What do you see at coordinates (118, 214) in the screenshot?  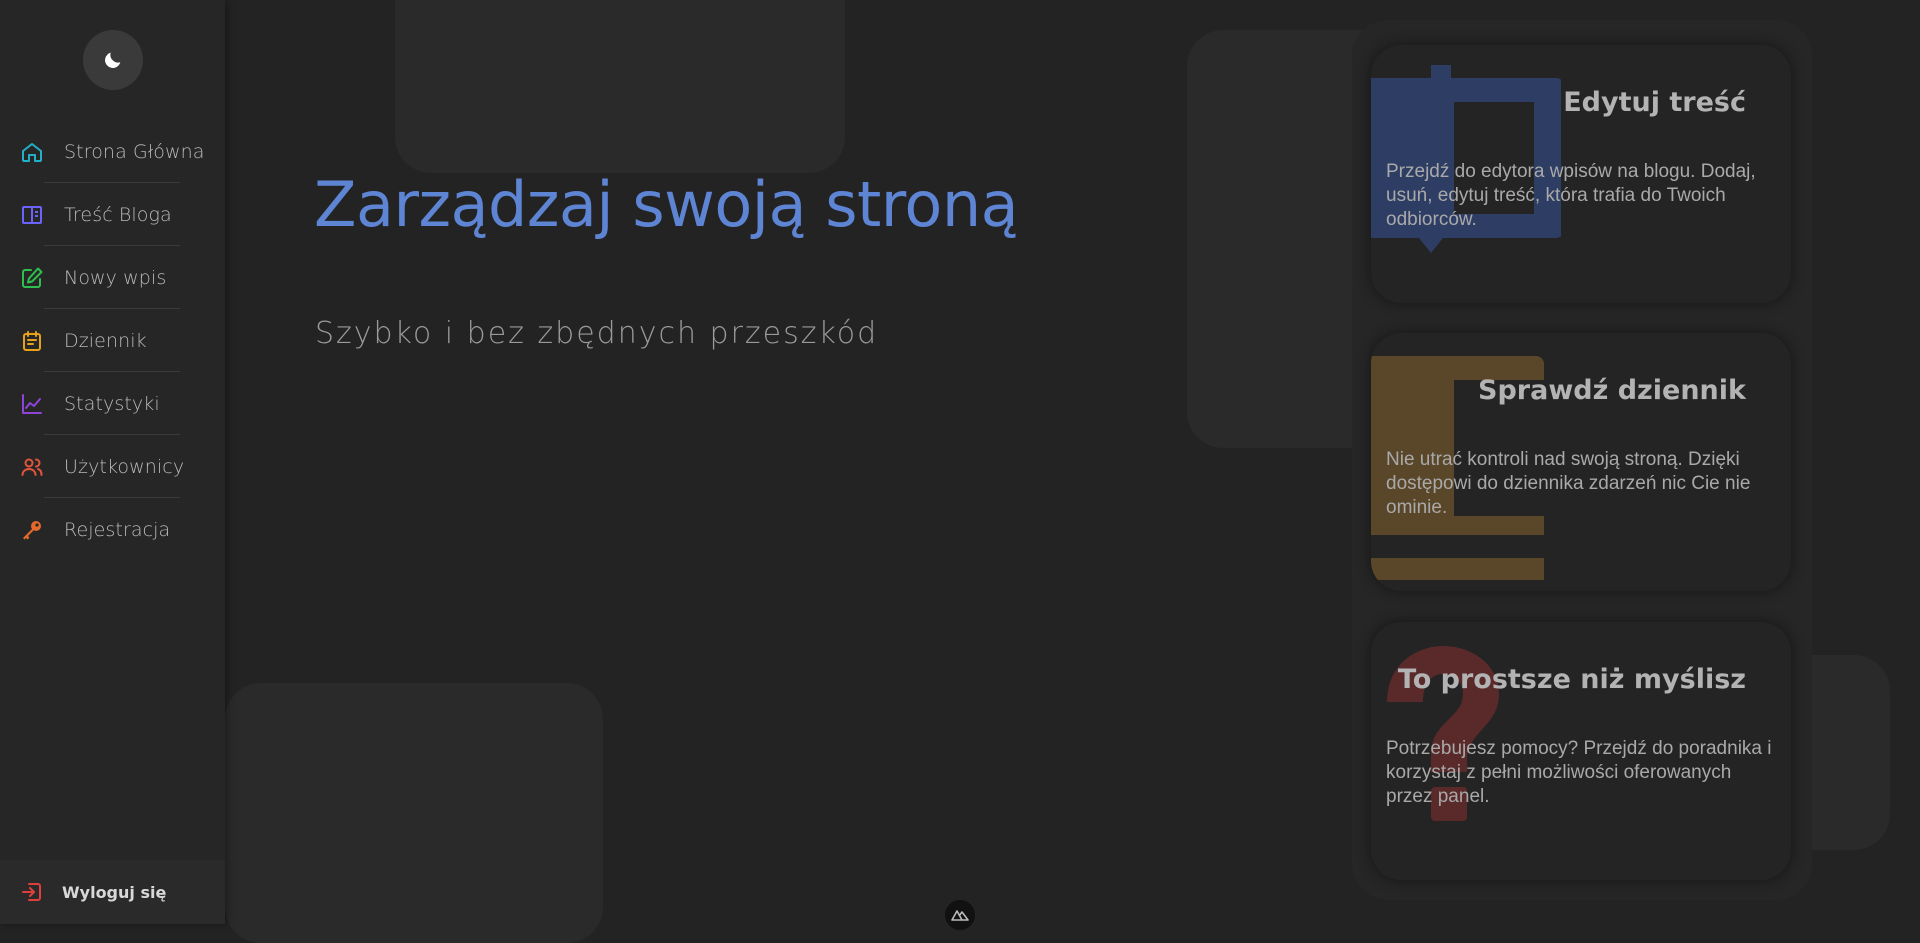 I see `sidebar-item-label: Treść Bloga` at bounding box center [118, 214].